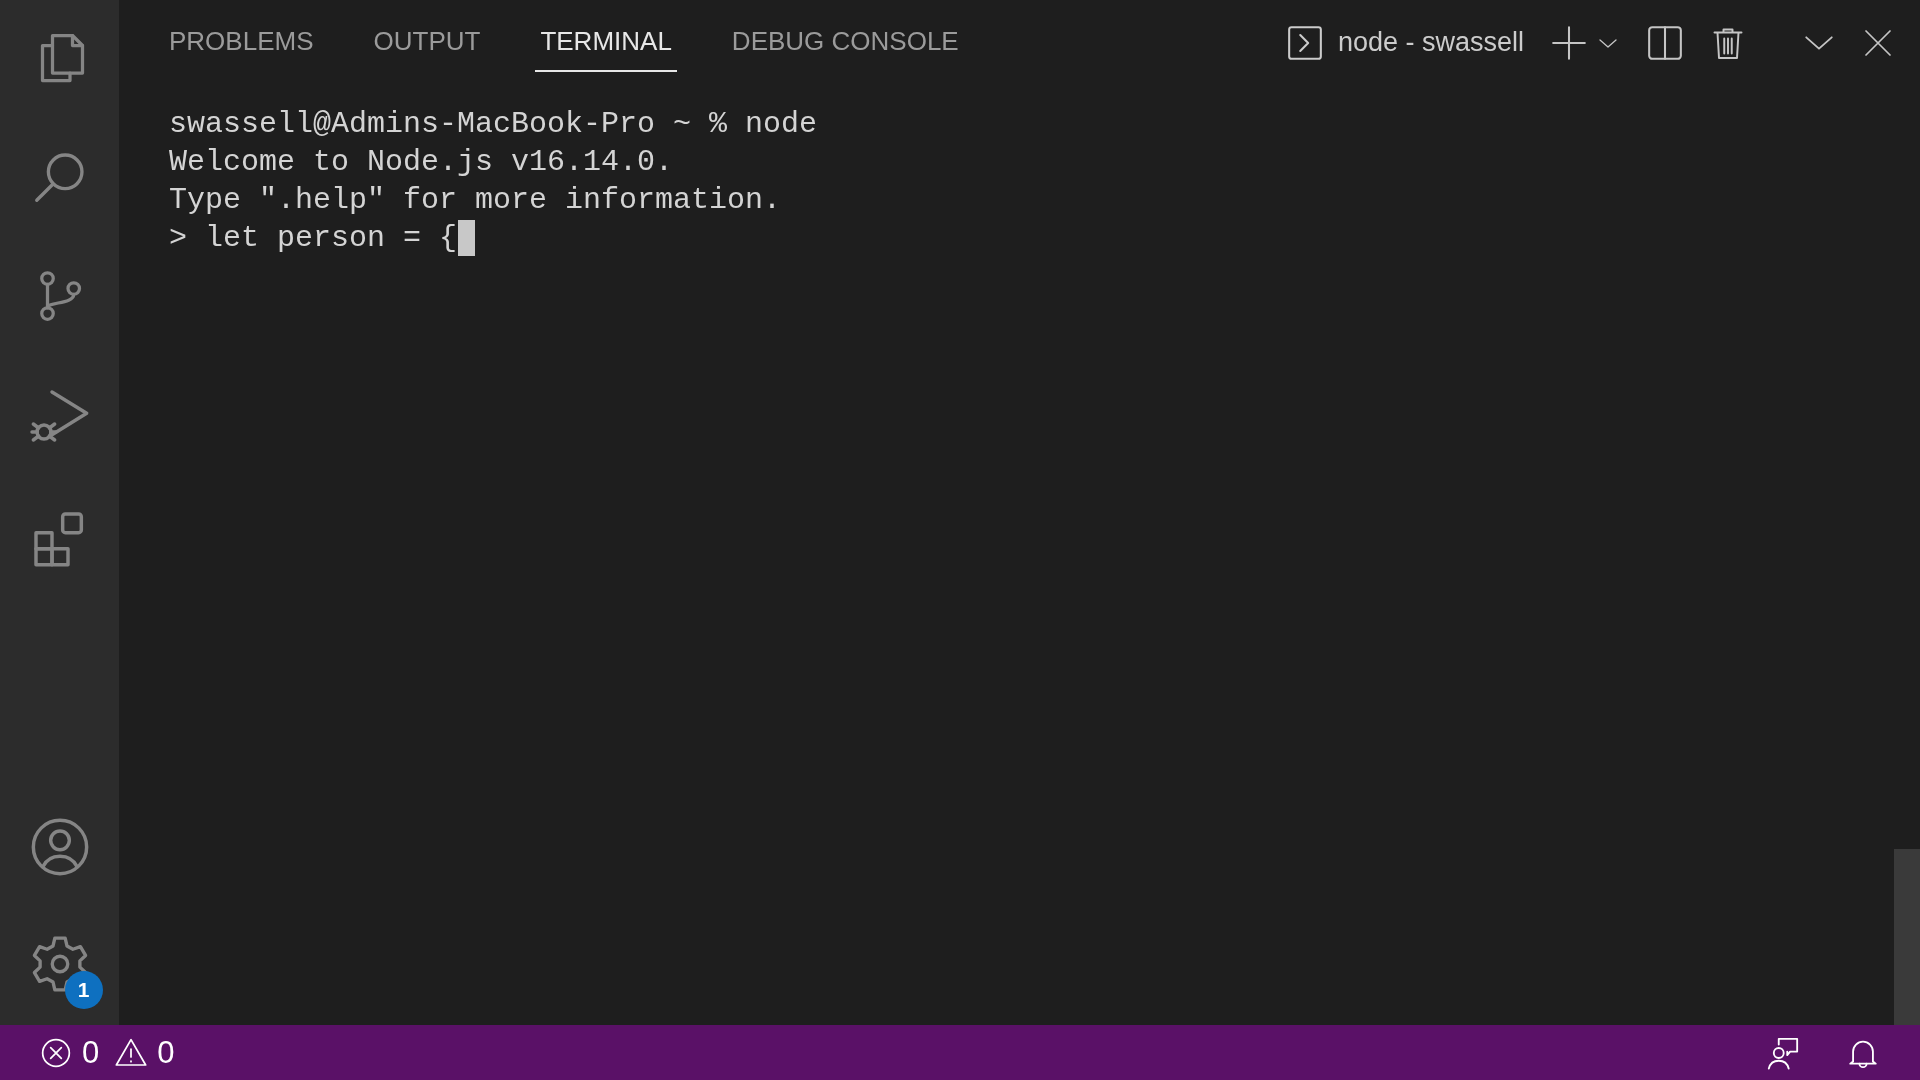 The image size is (1920, 1080). Describe the element at coordinates (1907, 937) in the screenshot. I see `scrollbar-thumb` at that location.